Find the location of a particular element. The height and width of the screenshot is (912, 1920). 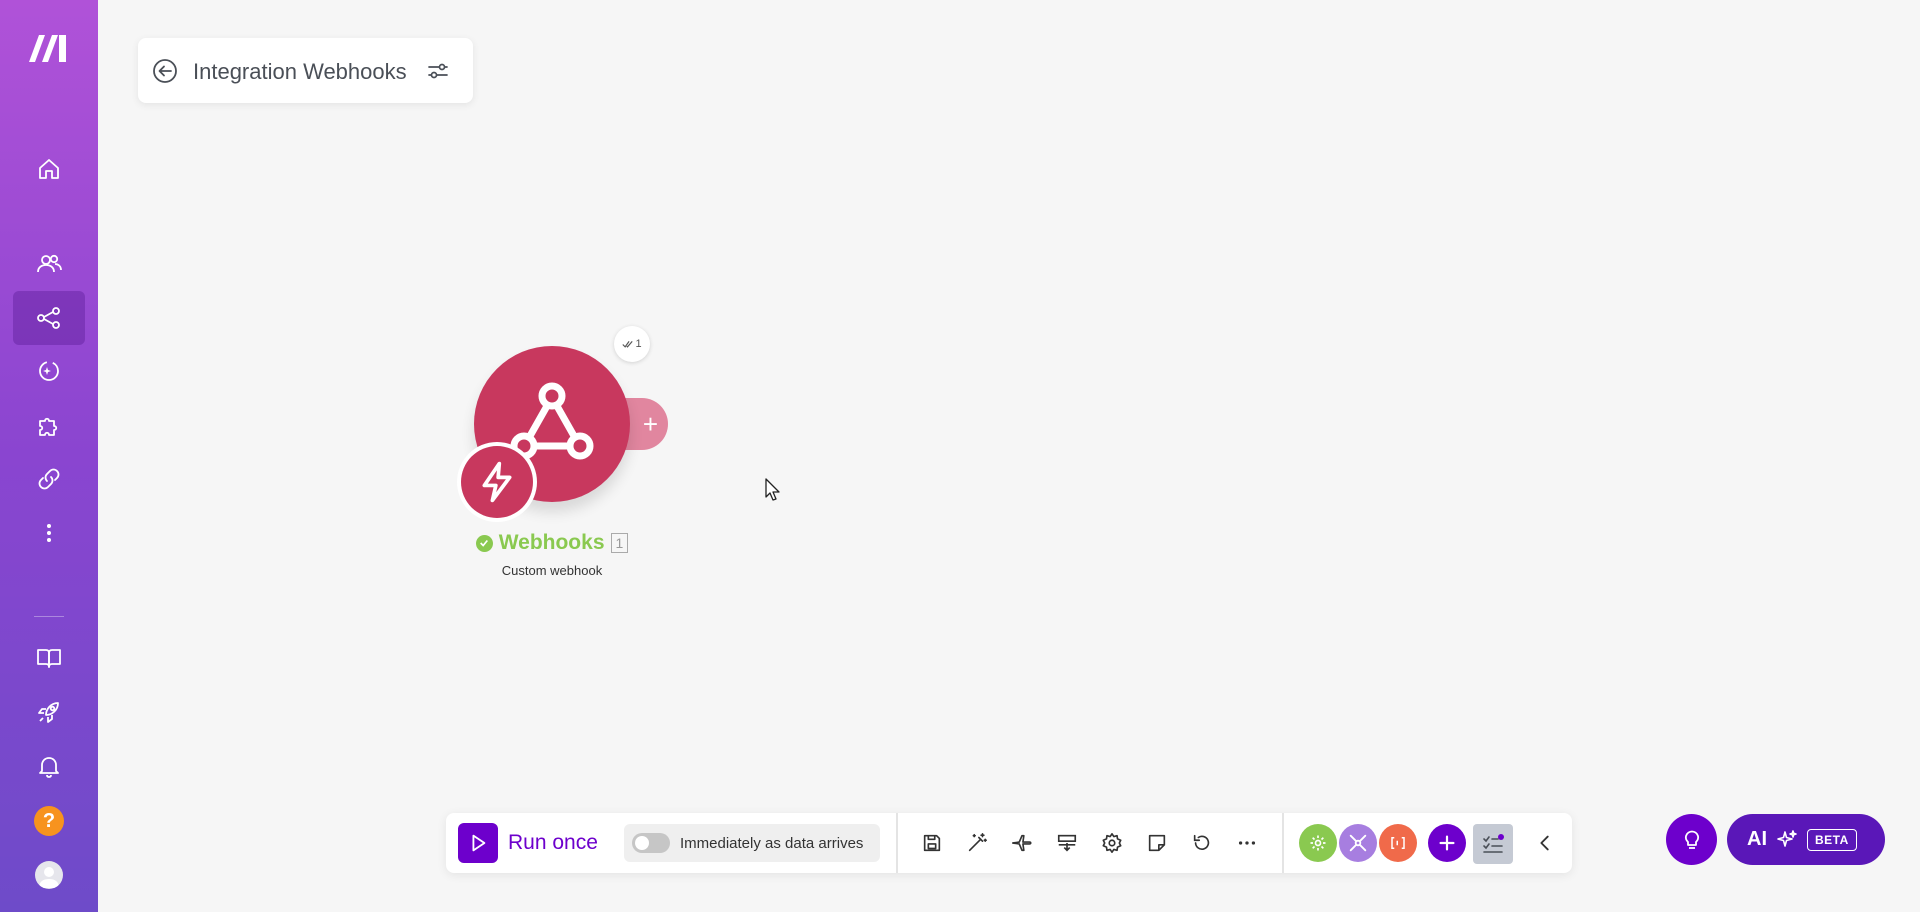

play-icon is located at coordinates (478, 843).